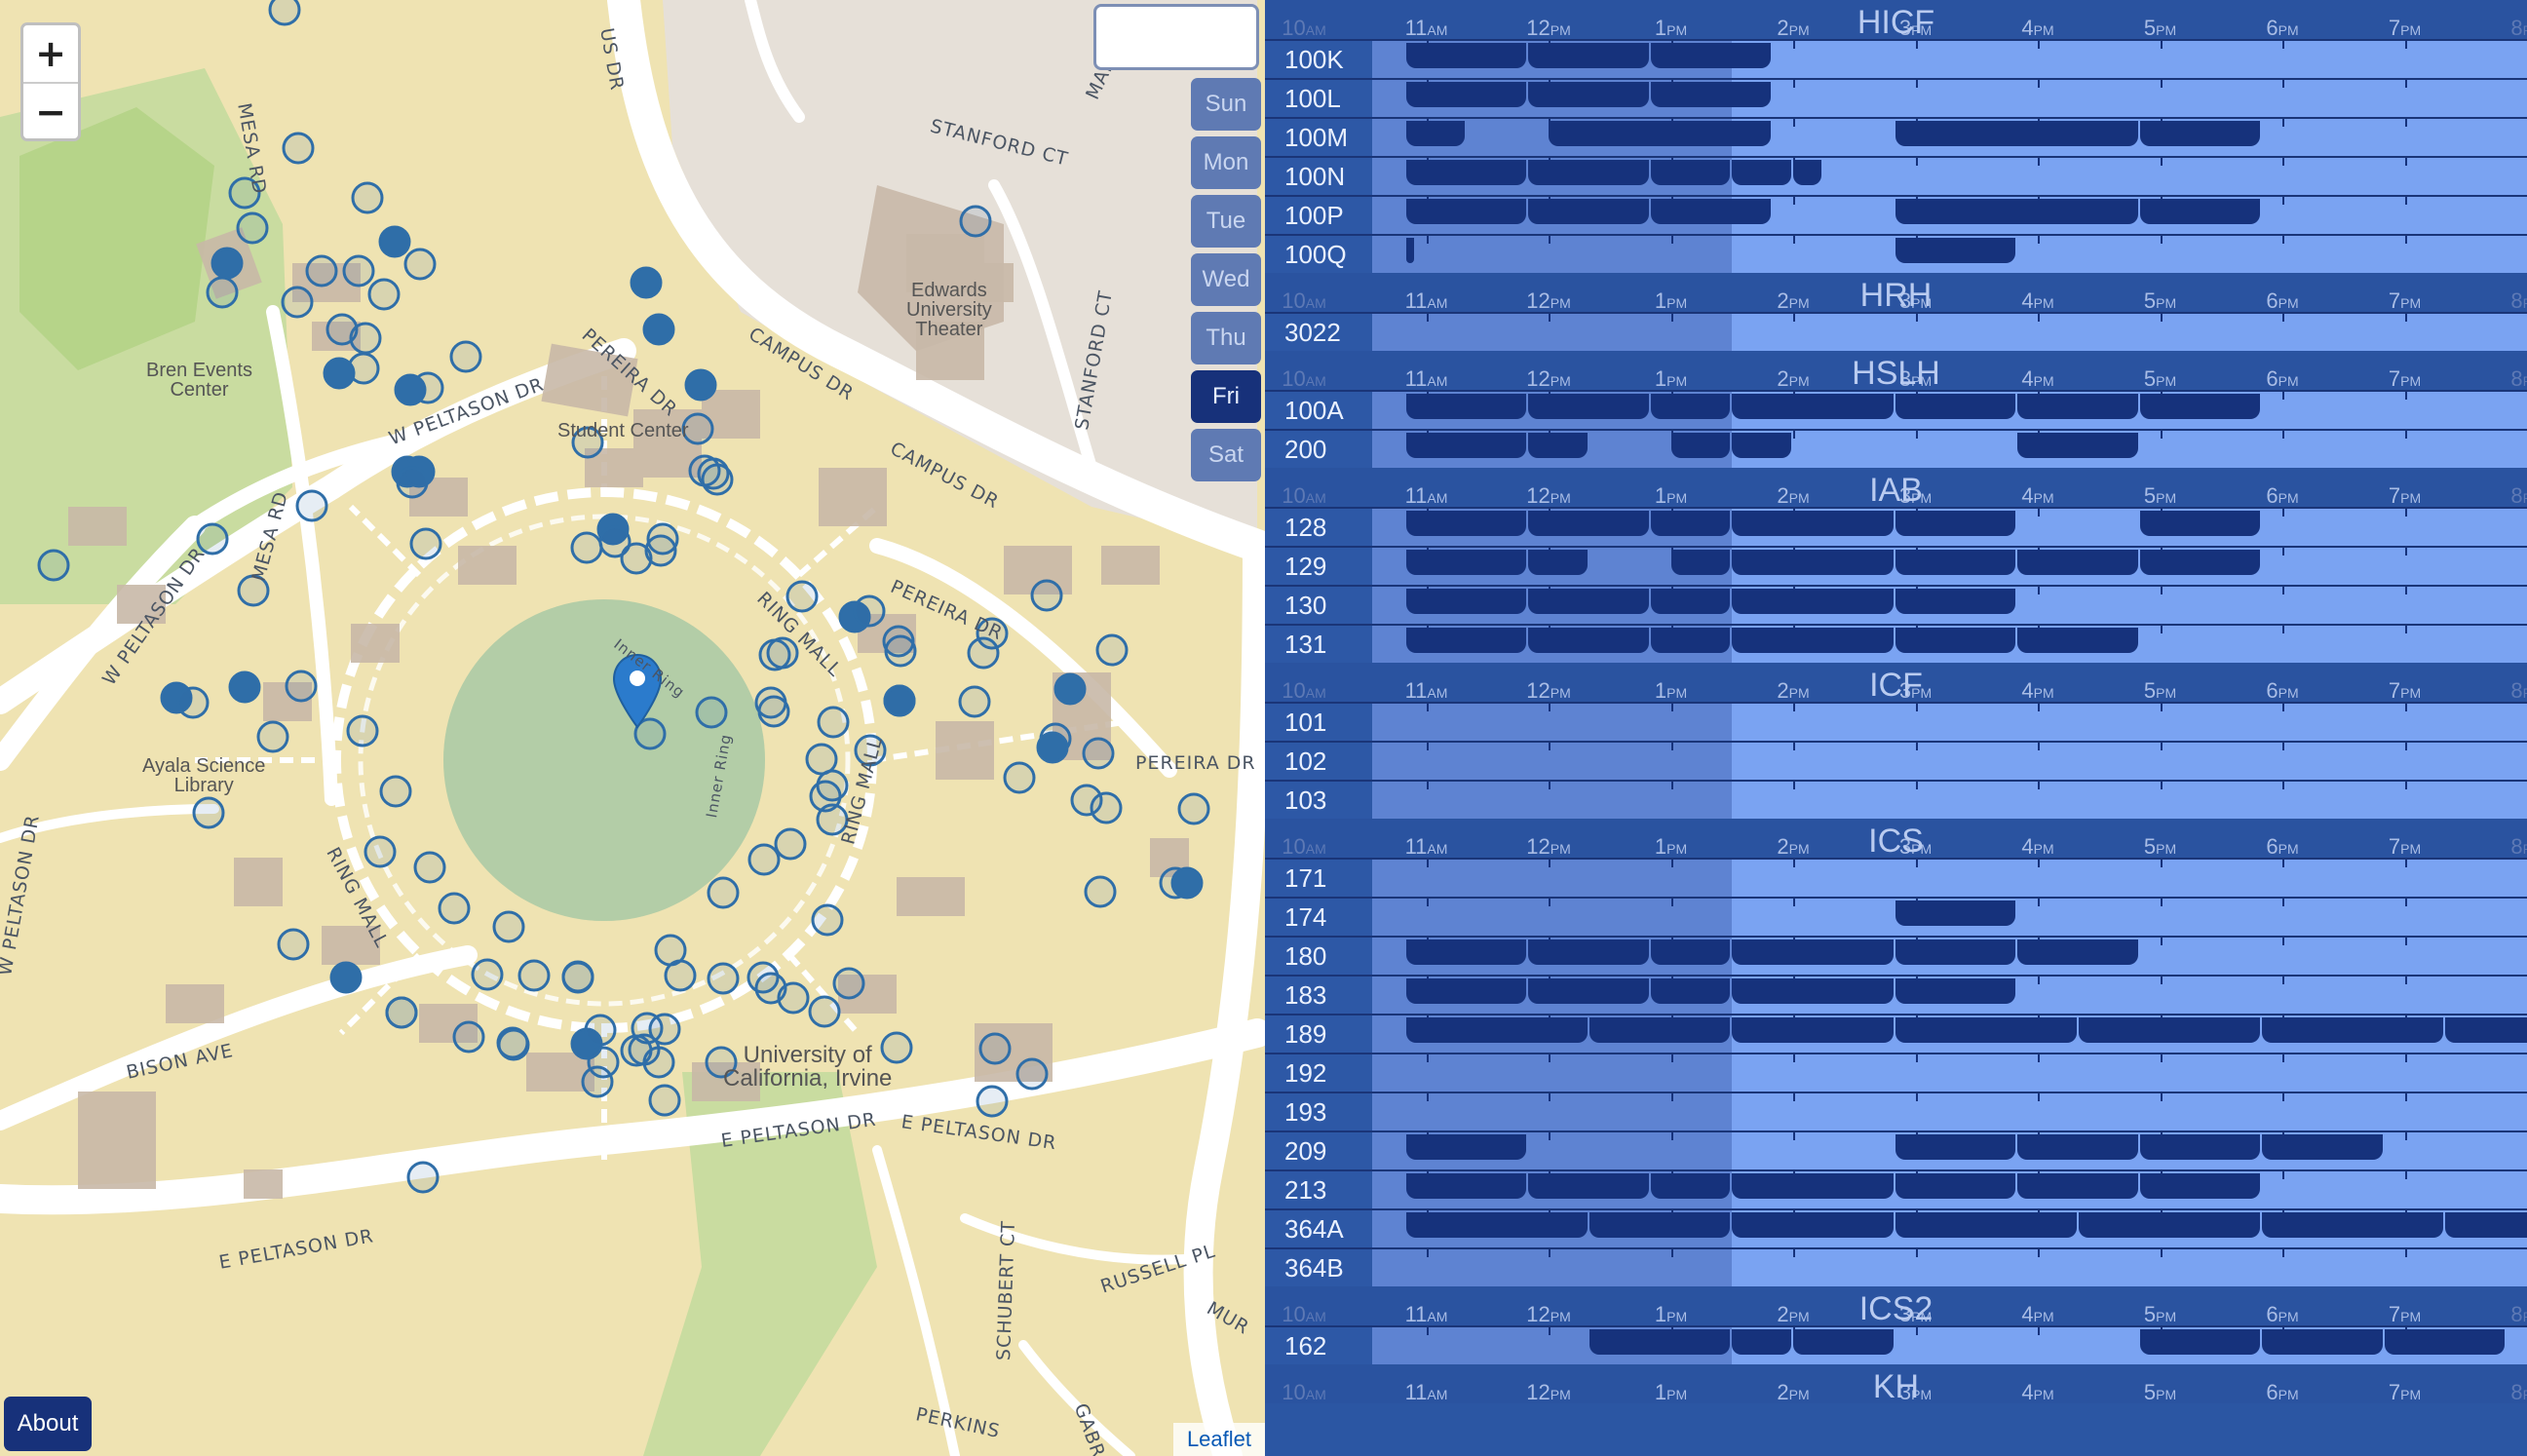  Describe the element at coordinates (1896, 760) in the screenshot. I see `room-row: 102` at that location.